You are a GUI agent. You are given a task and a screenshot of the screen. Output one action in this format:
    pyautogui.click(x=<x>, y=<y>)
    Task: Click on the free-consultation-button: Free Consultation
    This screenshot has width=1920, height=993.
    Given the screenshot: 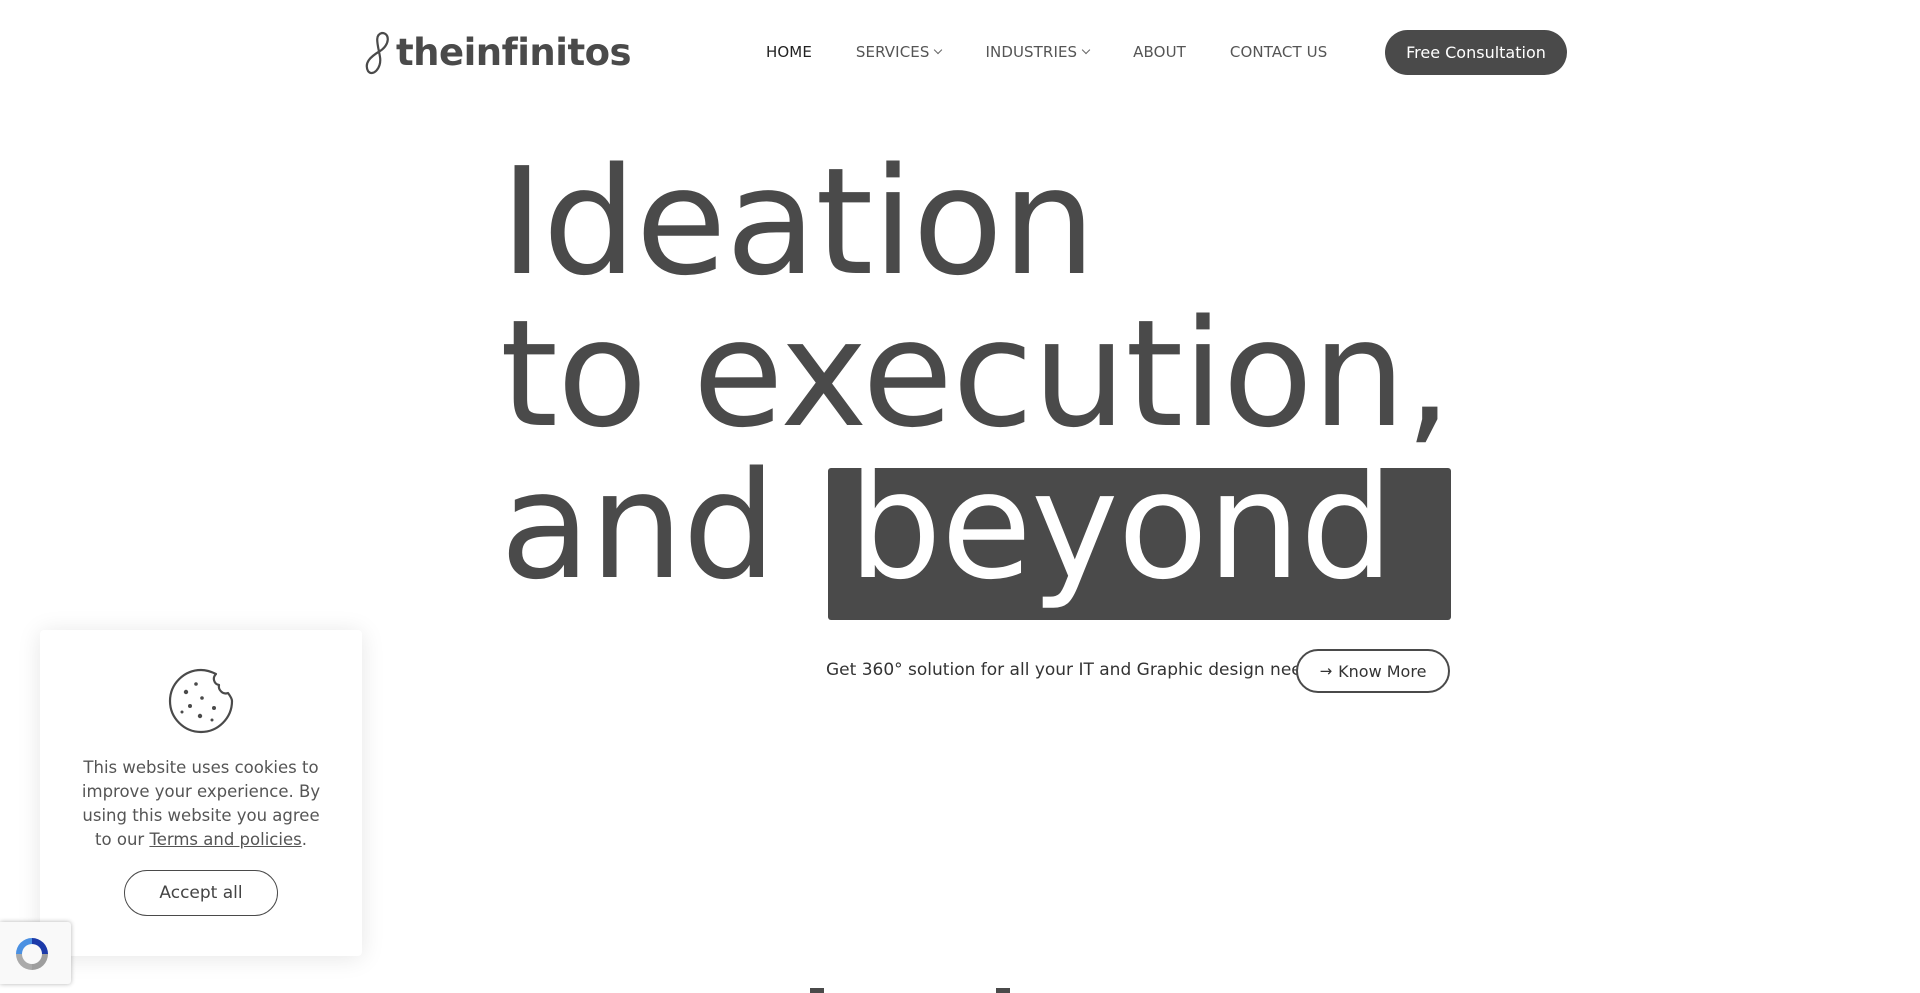 What is the action you would take?
    pyautogui.click(x=1476, y=52)
    